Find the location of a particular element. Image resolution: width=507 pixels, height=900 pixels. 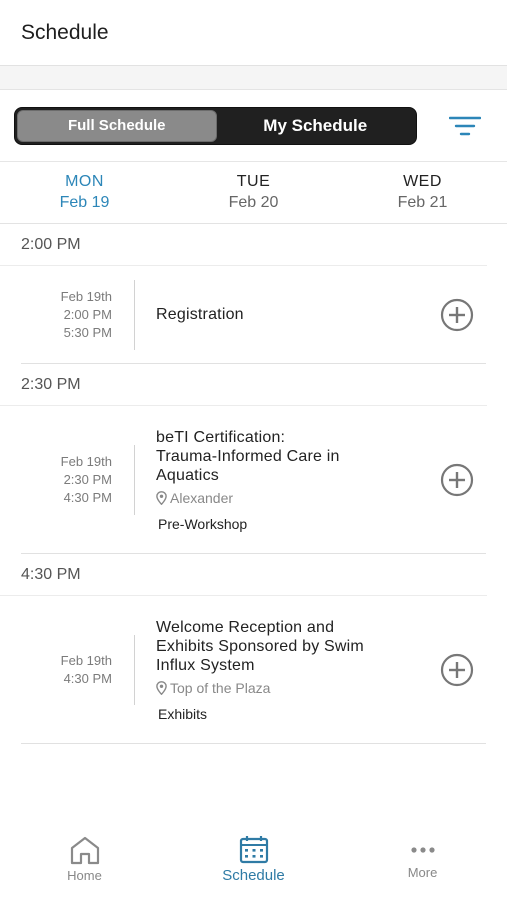

session-track: Pre-Workshop is located at coordinates (203, 523).